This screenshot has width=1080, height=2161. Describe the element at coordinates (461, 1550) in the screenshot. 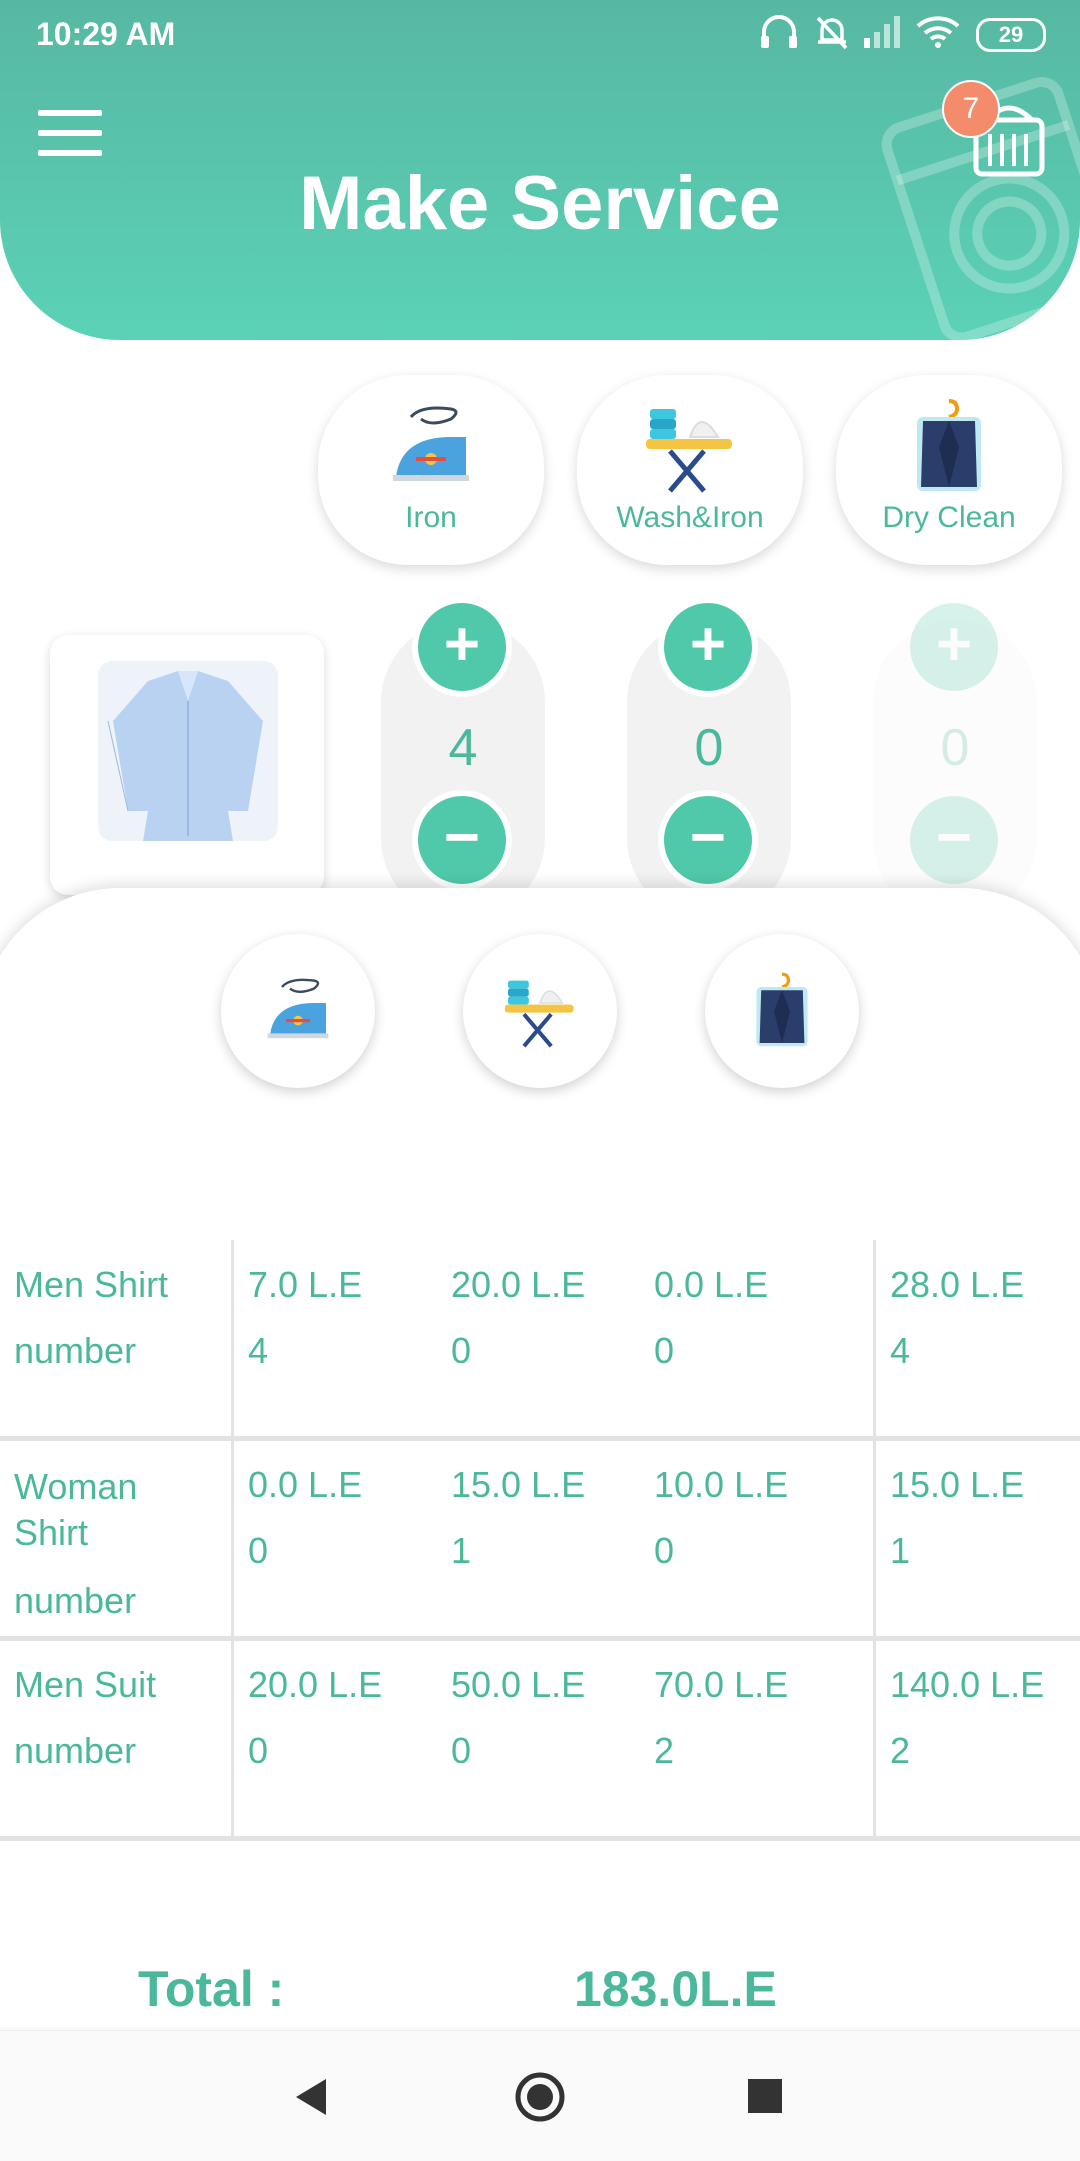

I see `count-wash-iron: 1` at that location.